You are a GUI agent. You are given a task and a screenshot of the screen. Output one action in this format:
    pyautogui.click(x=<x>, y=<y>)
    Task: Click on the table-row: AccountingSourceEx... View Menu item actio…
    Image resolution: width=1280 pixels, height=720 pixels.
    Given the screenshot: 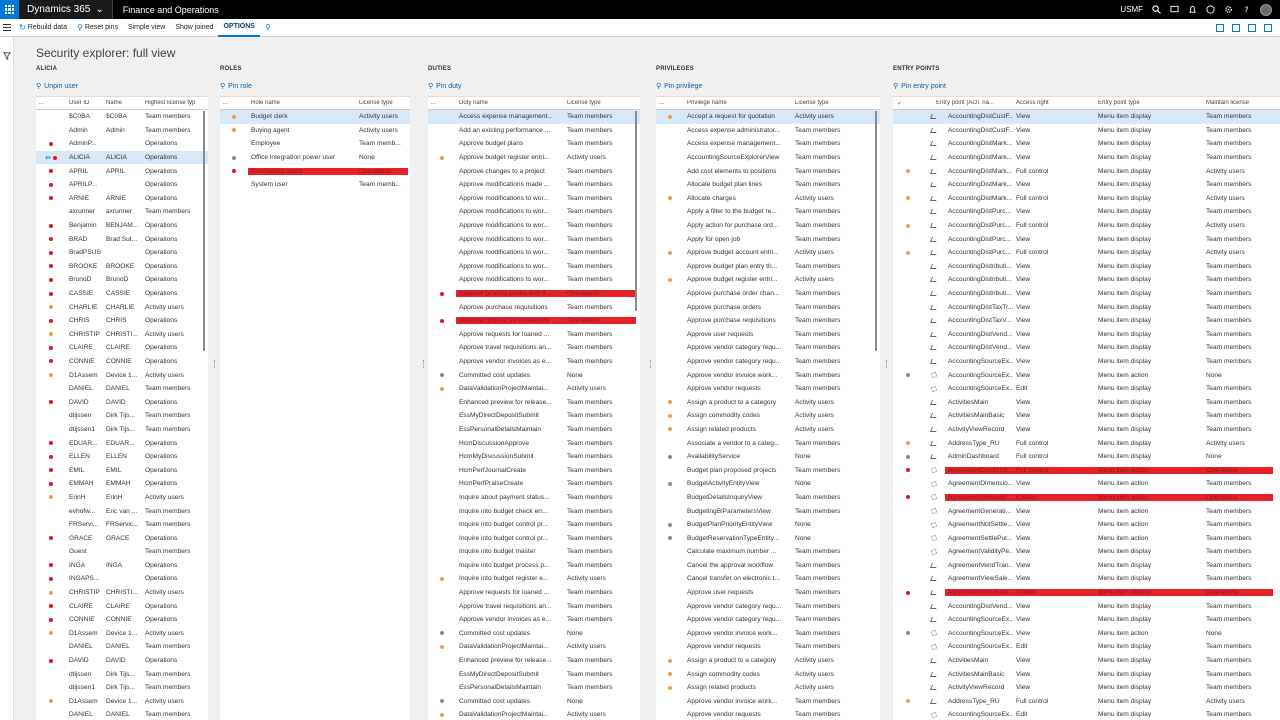 What is the action you would take?
    pyautogui.click(x=1086, y=375)
    